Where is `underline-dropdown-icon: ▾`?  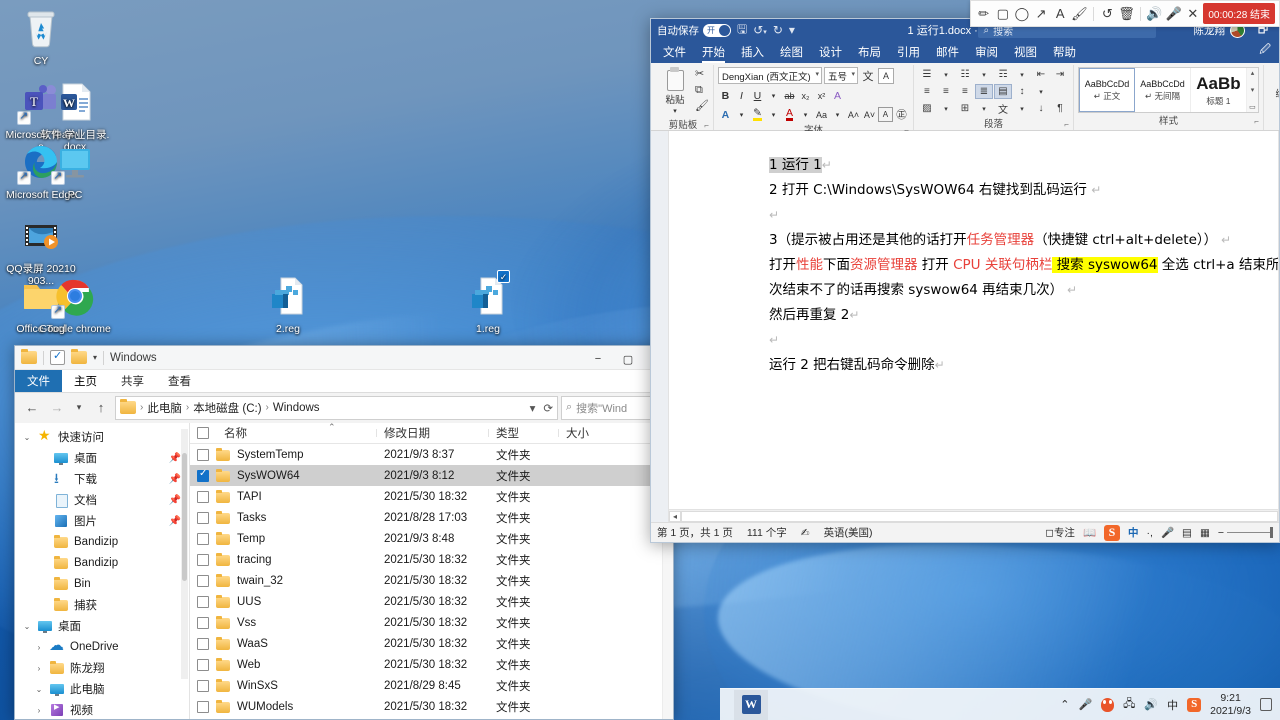
underline-dropdown-icon: ▾ is located at coordinates (773, 95).